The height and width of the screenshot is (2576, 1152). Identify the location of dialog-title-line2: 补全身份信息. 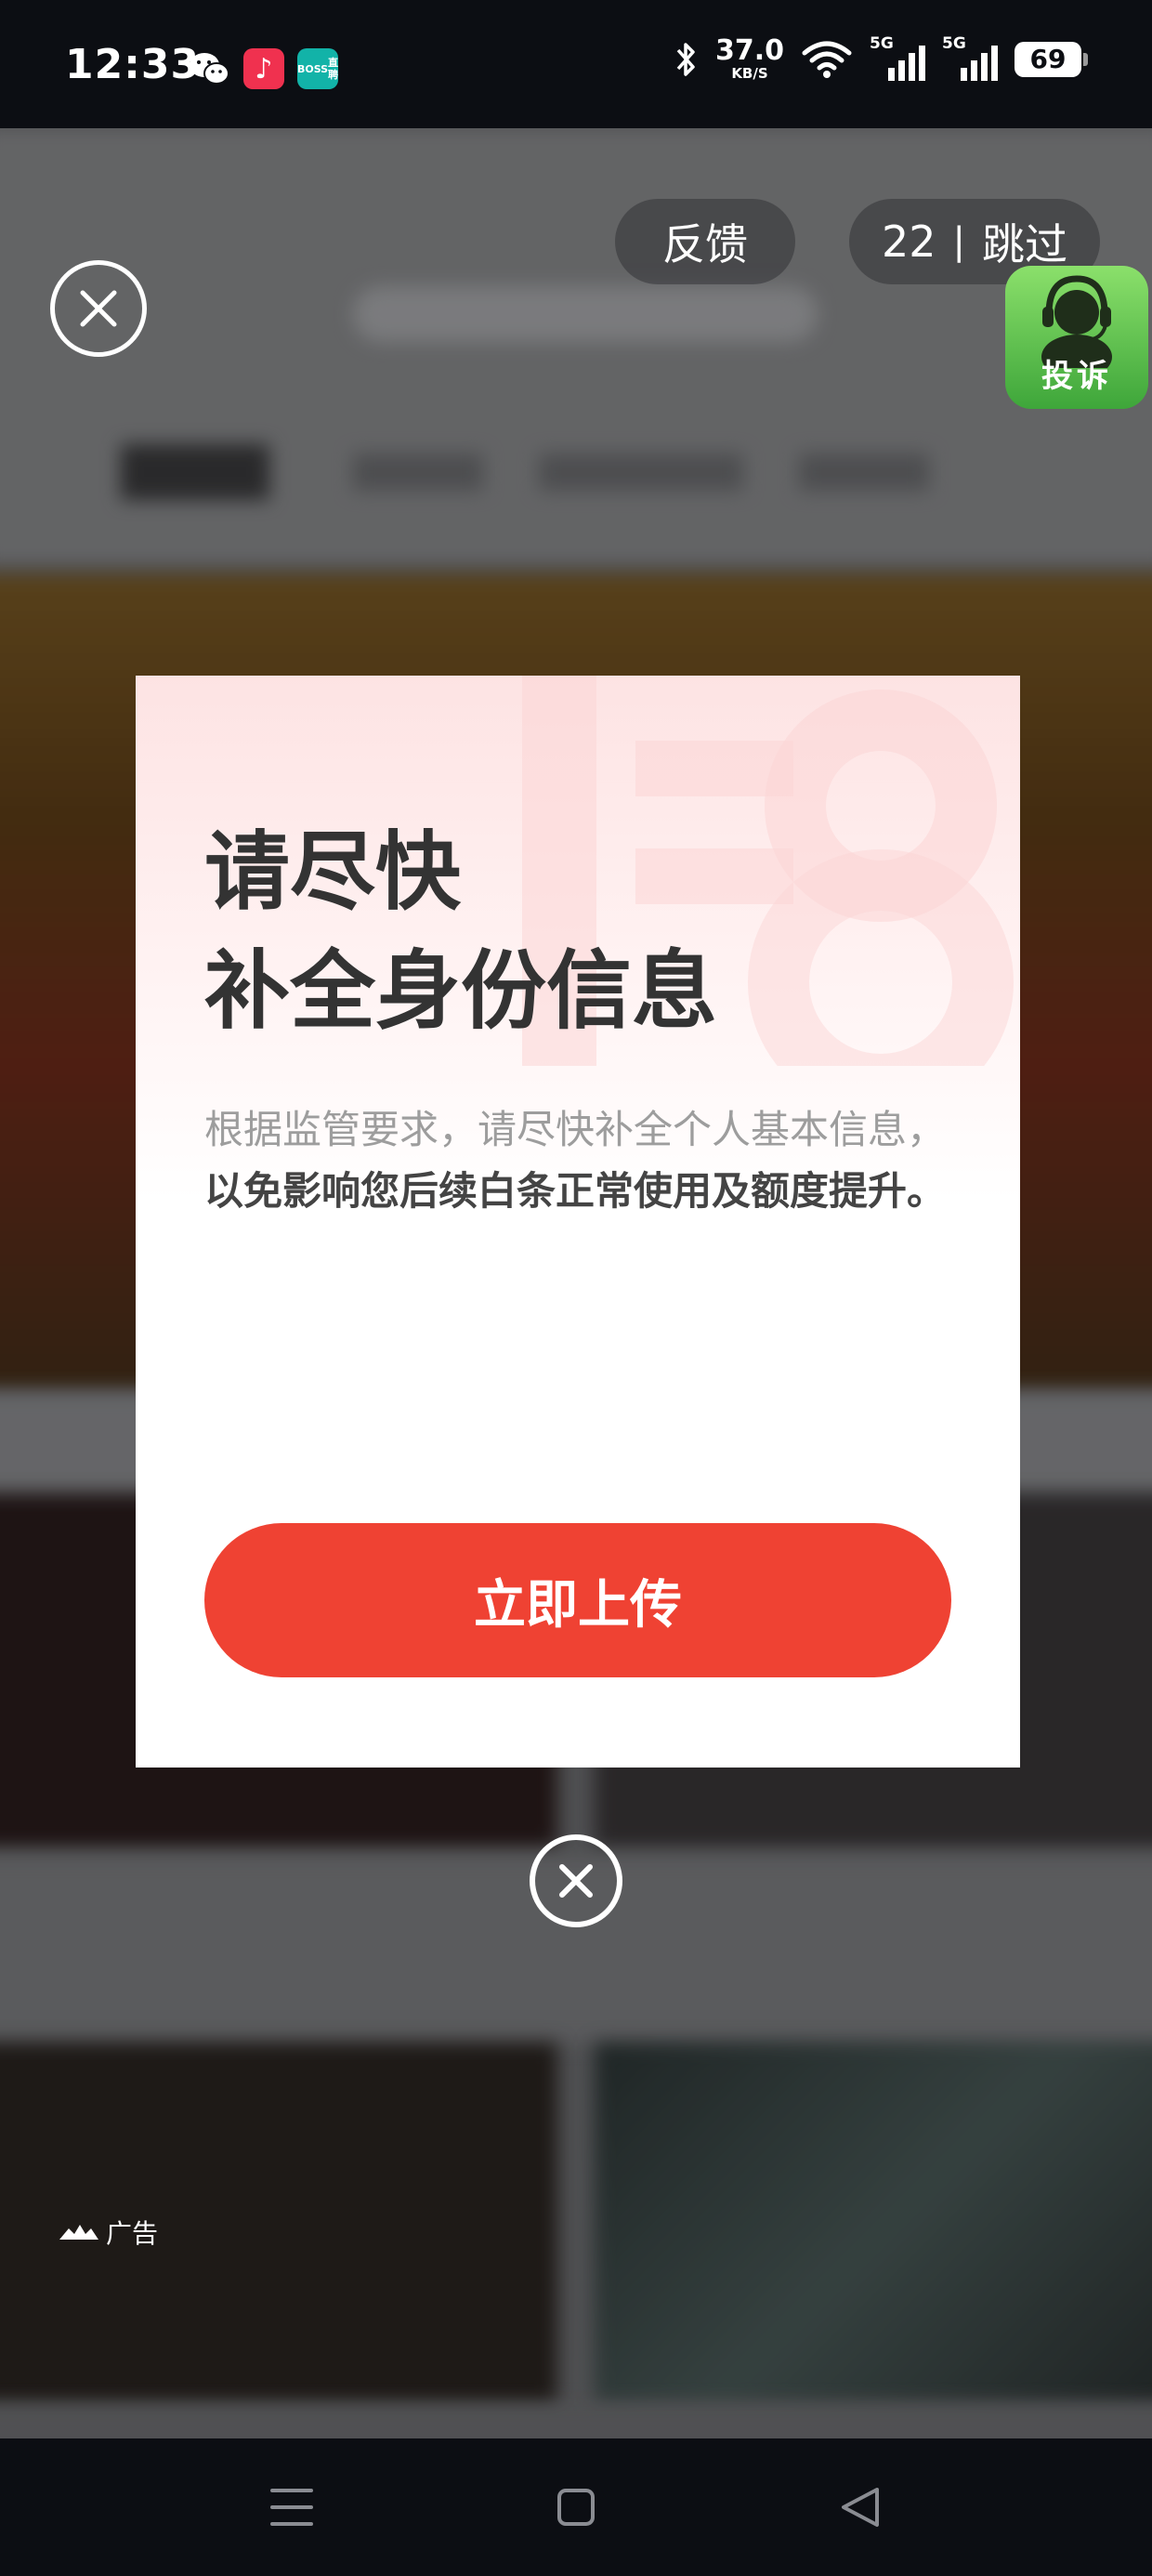
(461, 991).